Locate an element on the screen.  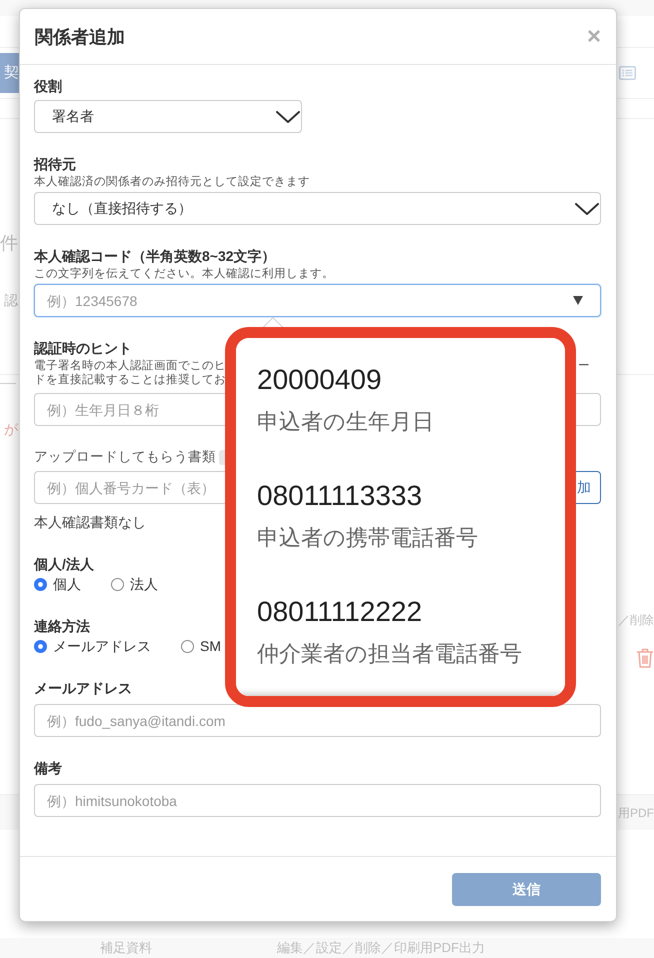
field-label: 備考 is located at coordinates (48, 768).